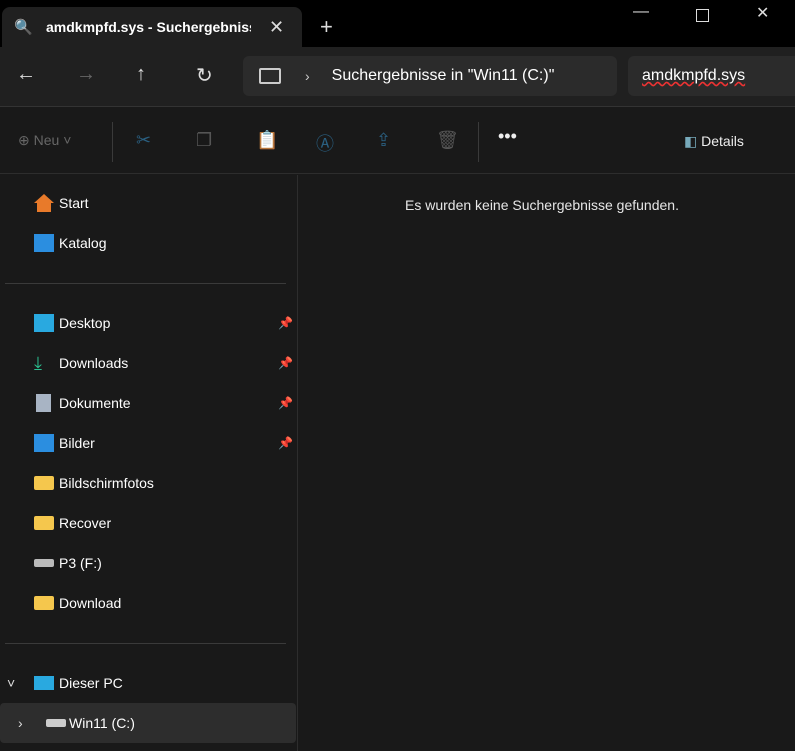 The image size is (795, 751). I want to click on details-button: ◧ Details, so click(714, 141).